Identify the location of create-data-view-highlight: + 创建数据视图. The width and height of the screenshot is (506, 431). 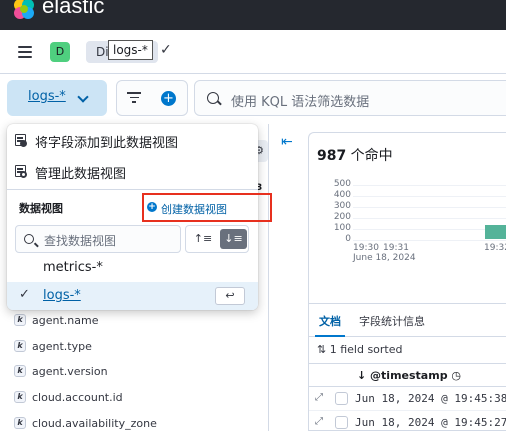
(207, 207).